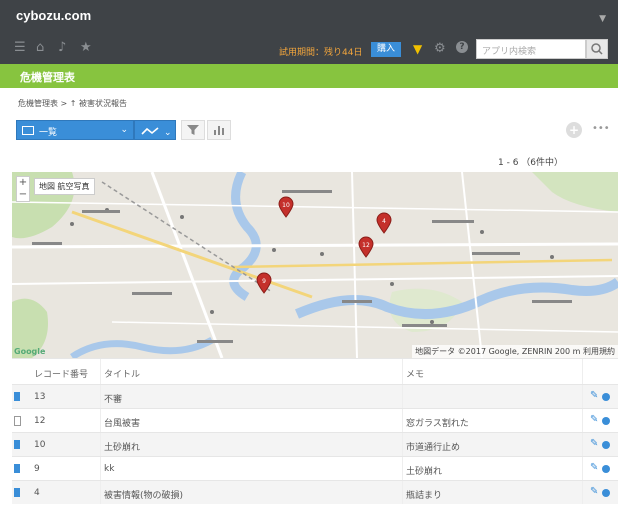 This screenshot has width=618, height=522. I want to click on app-title-bar: 危機管理表, so click(309, 76).